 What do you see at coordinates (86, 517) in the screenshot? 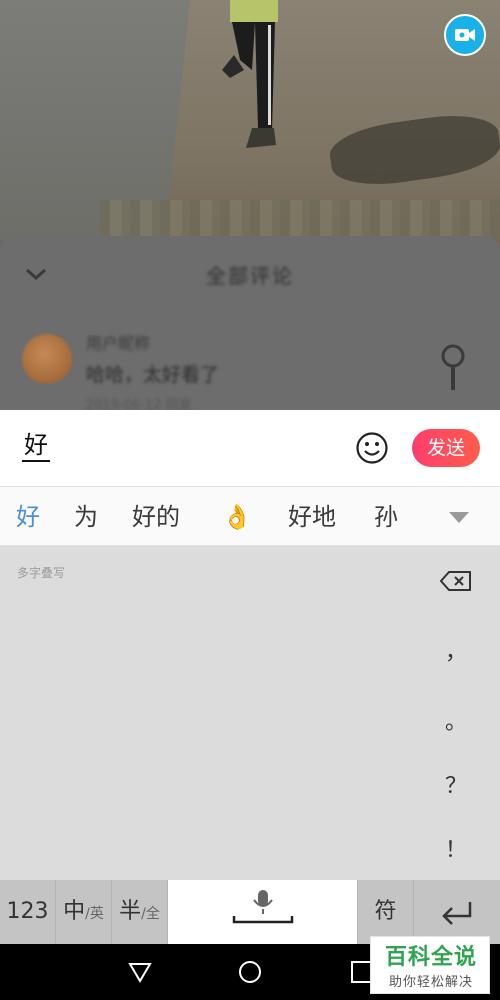
I see `candidate-item: 为` at bounding box center [86, 517].